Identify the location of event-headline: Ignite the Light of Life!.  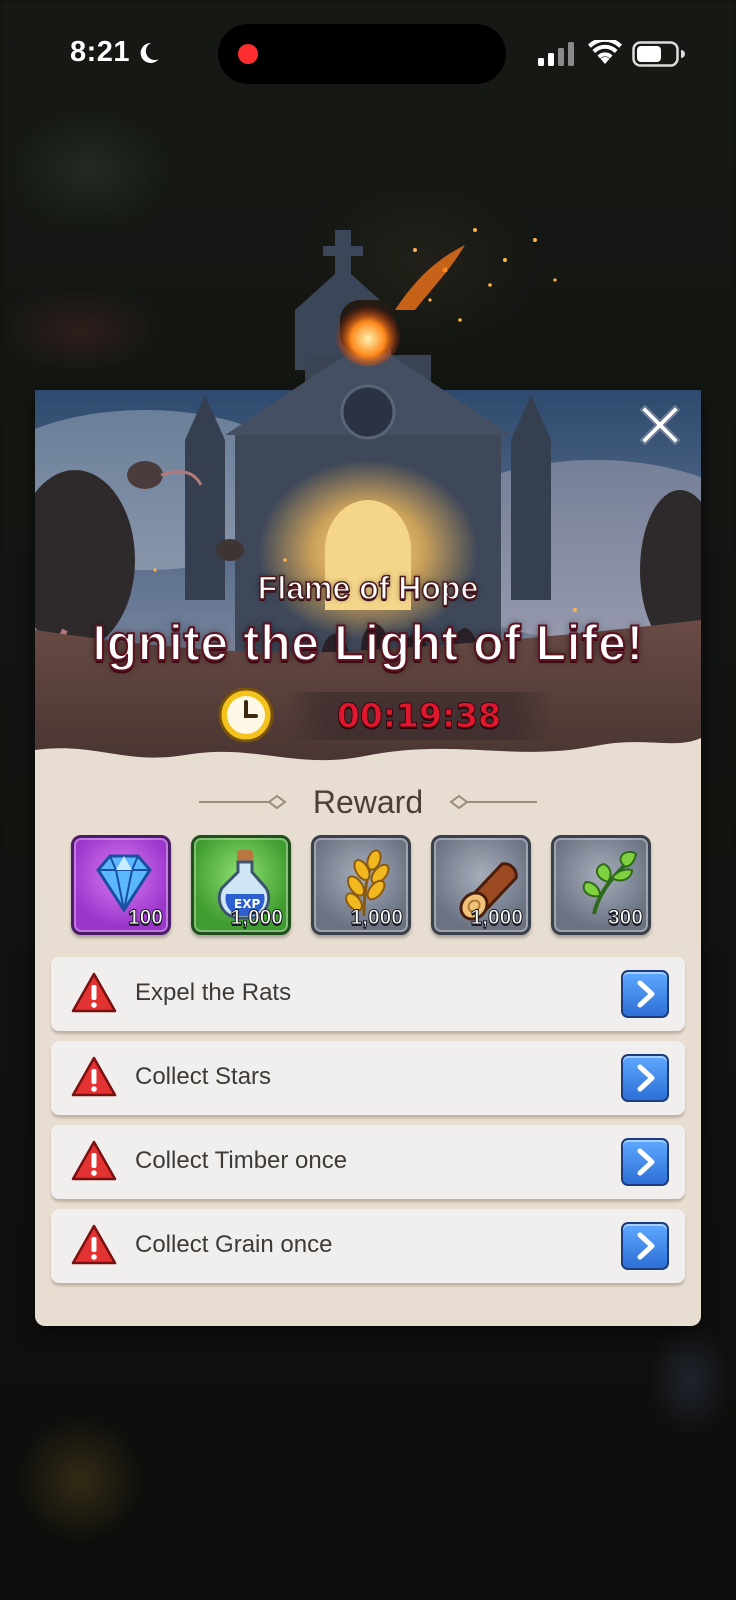
(367, 643).